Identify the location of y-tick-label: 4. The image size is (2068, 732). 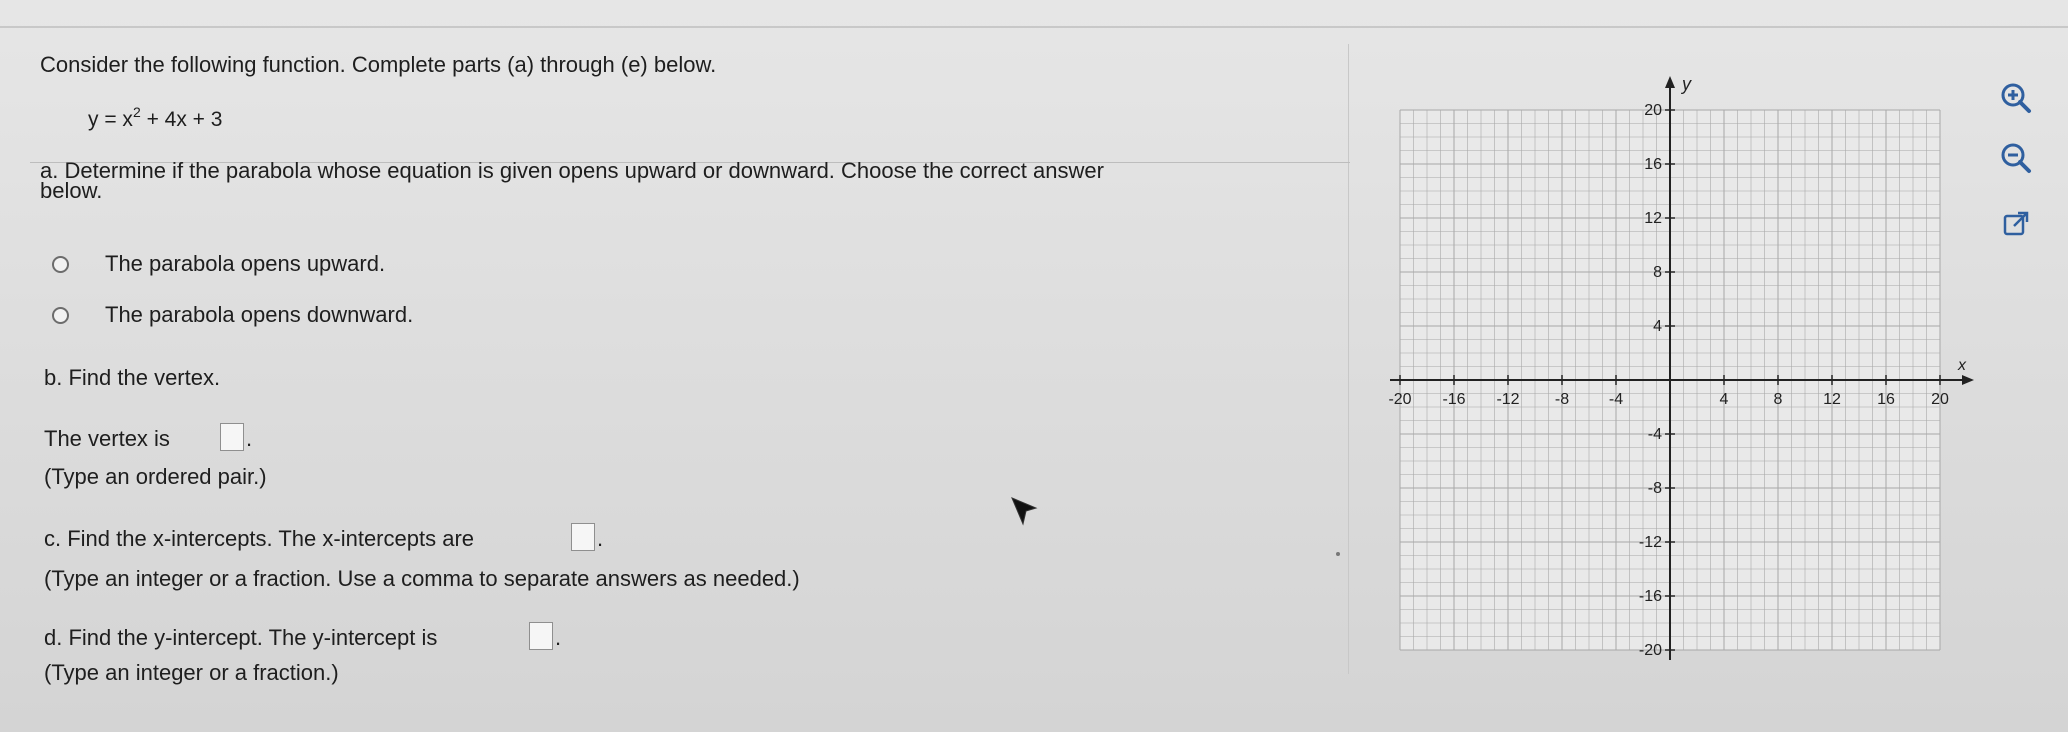
(1657, 326).